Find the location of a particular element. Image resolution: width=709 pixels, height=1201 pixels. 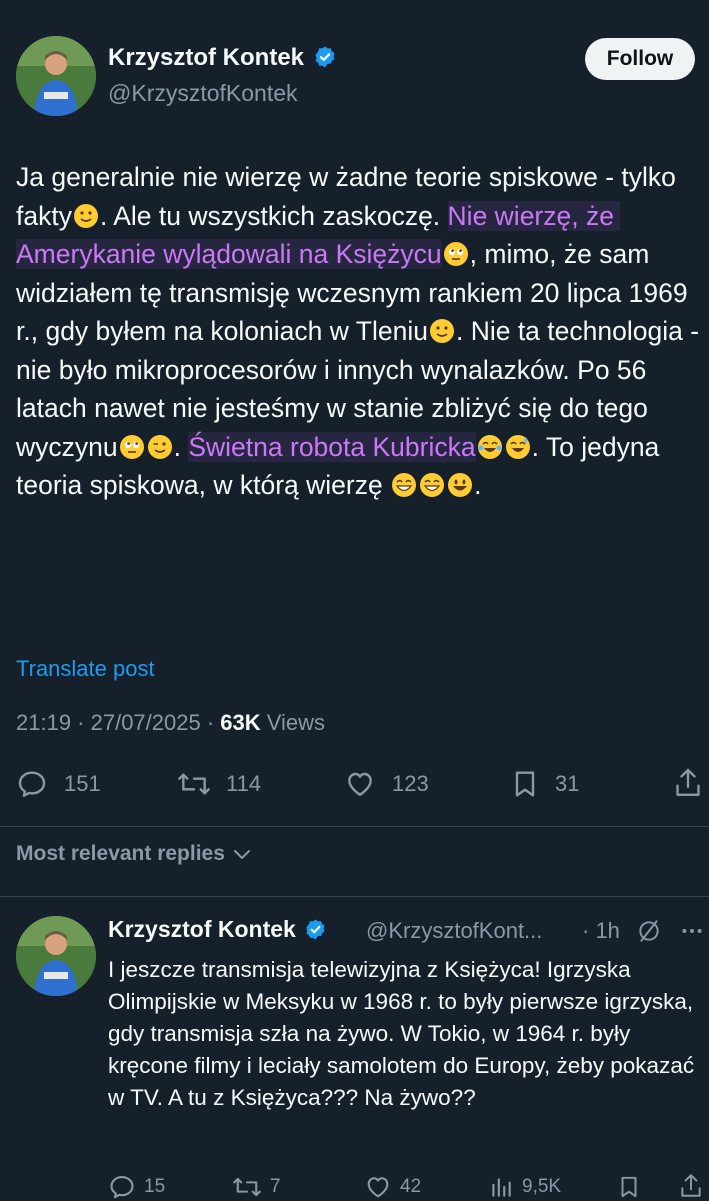

follow-button: Follow is located at coordinates (640, 59).